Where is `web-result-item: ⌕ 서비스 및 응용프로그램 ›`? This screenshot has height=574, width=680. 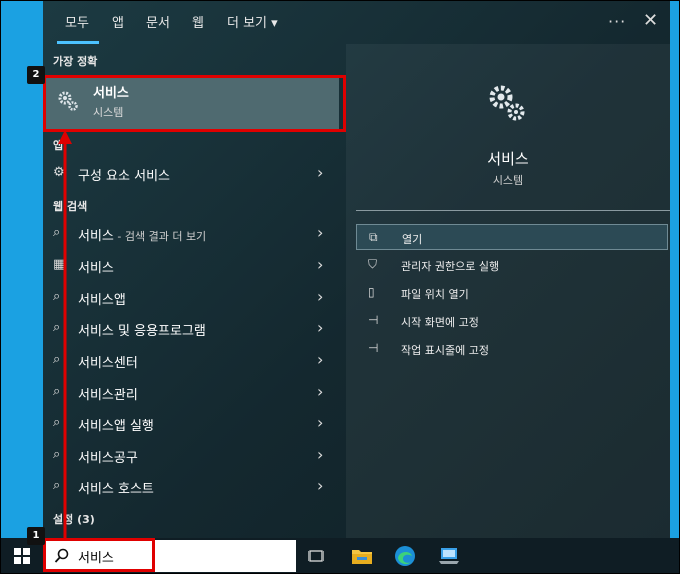 web-result-item: ⌕ 서비스 및 응용프로그램 › is located at coordinates (191, 329).